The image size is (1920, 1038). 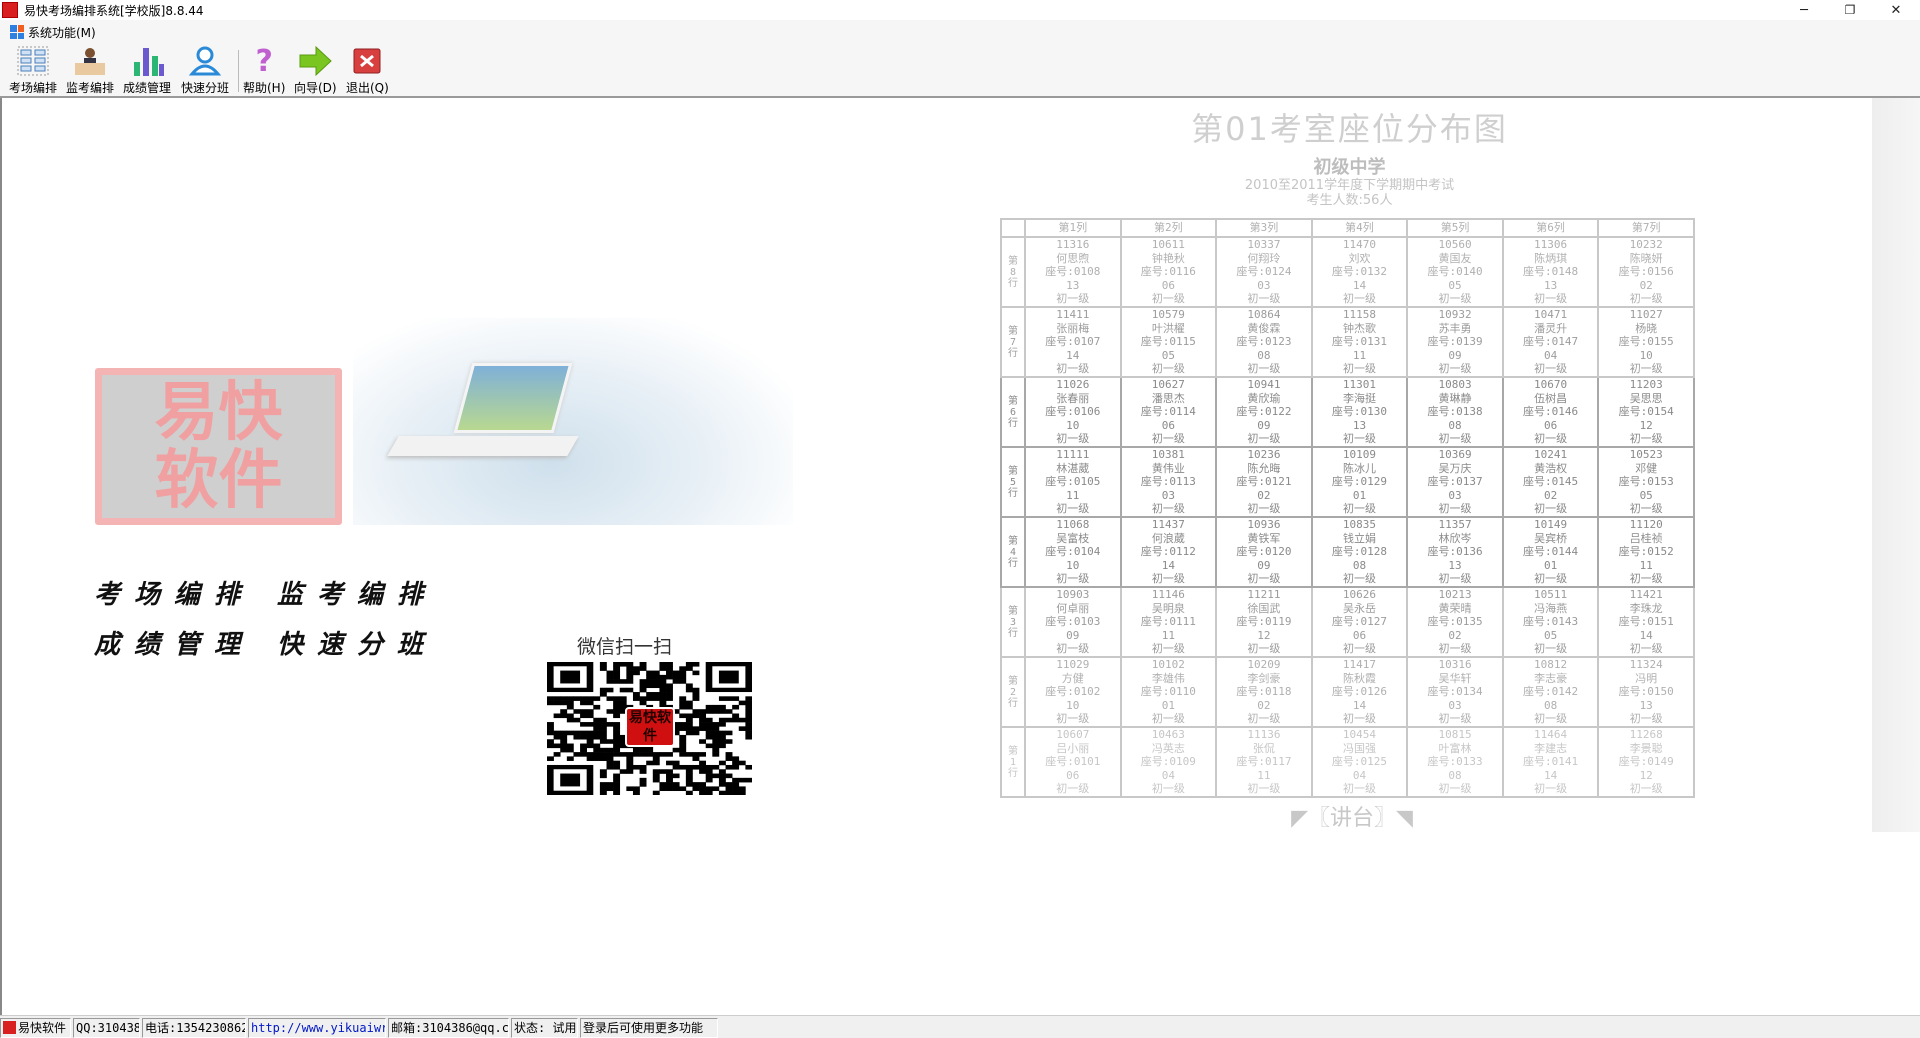 What do you see at coordinates (1551, 665) in the screenshot?
I see `student-id: 10812` at bounding box center [1551, 665].